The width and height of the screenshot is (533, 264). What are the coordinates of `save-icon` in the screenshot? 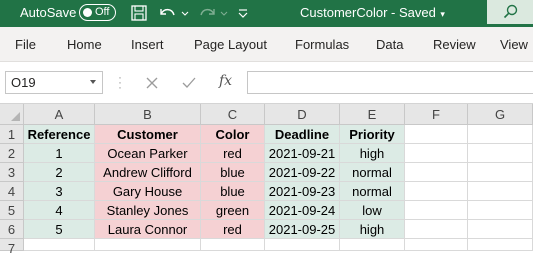 It's located at (139, 13).